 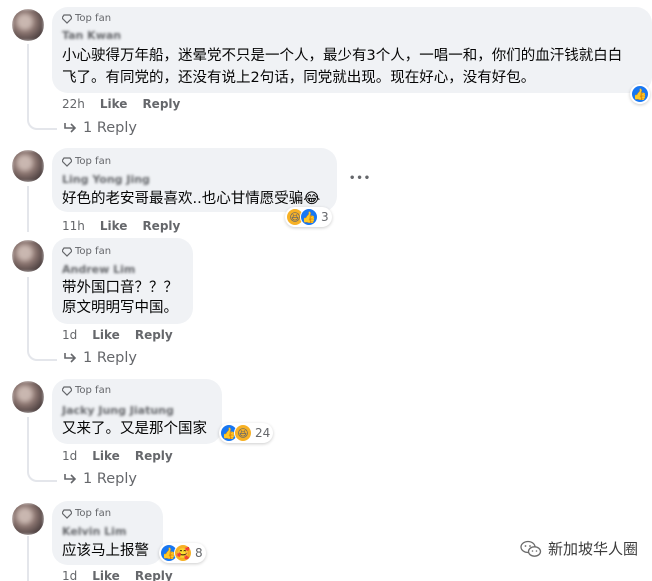 I want to click on comment-bubble: Top fan Kelvin Lim 应该马上报警, so click(x=107, y=533).